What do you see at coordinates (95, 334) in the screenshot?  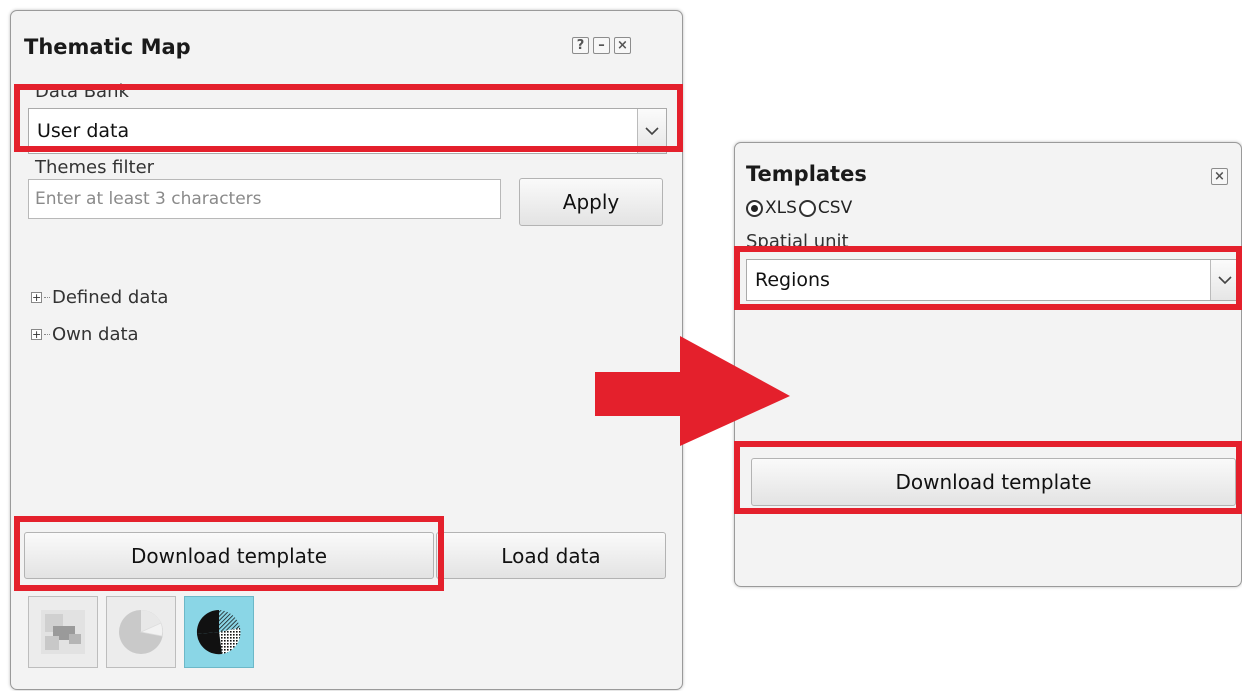 I see `tree-item-label: Own data` at bounding box center [95, 334].